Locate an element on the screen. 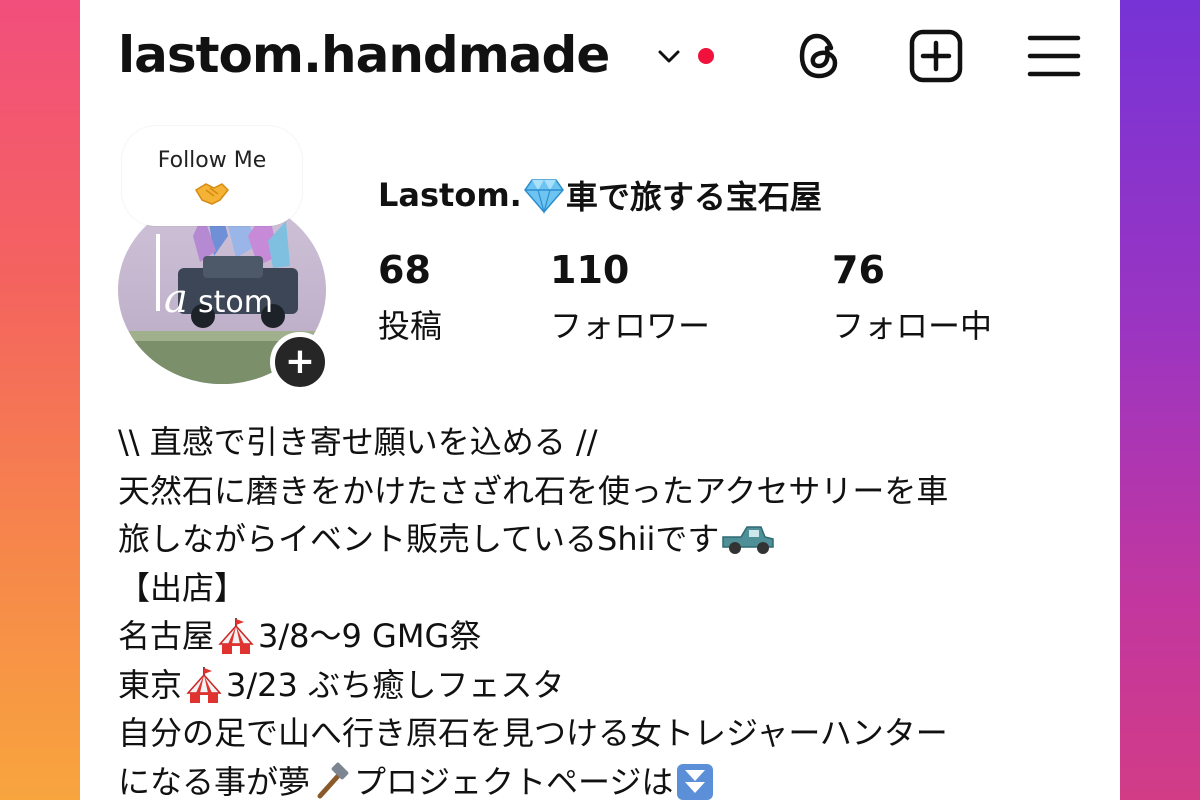 This screenshot has height=806, width=1200. chevron-down-icon is located at coordinates (669, 57).